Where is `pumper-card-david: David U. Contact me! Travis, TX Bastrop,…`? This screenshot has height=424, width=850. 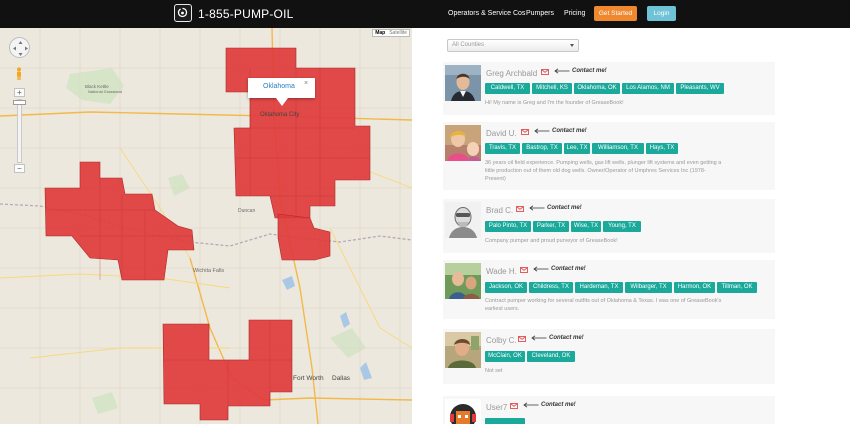
pumper-card-david: David U. Contact me! Travis, TX Bastrop,… is located at coordinates (609, 156).